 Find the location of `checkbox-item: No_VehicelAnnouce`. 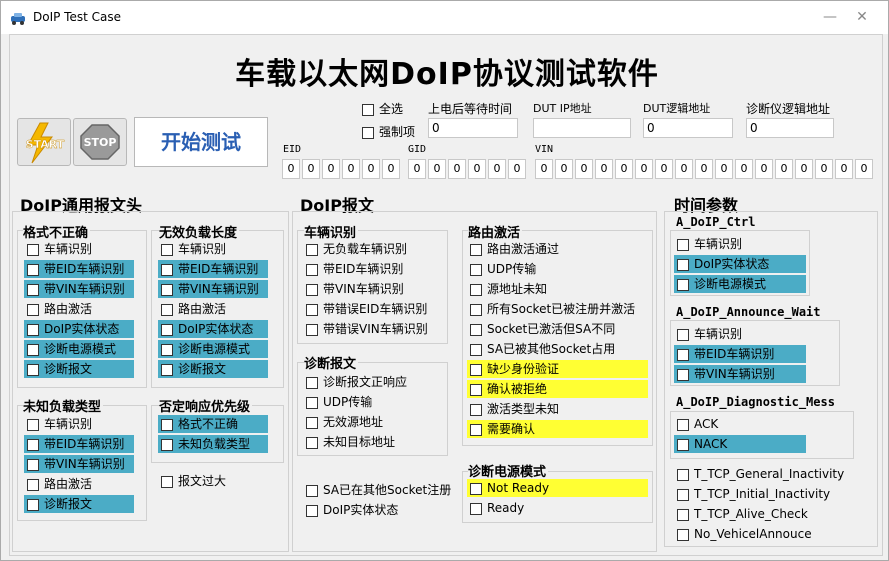

checkbox-item: No_VehicelAnnouce is located at coordinates (769, 534).